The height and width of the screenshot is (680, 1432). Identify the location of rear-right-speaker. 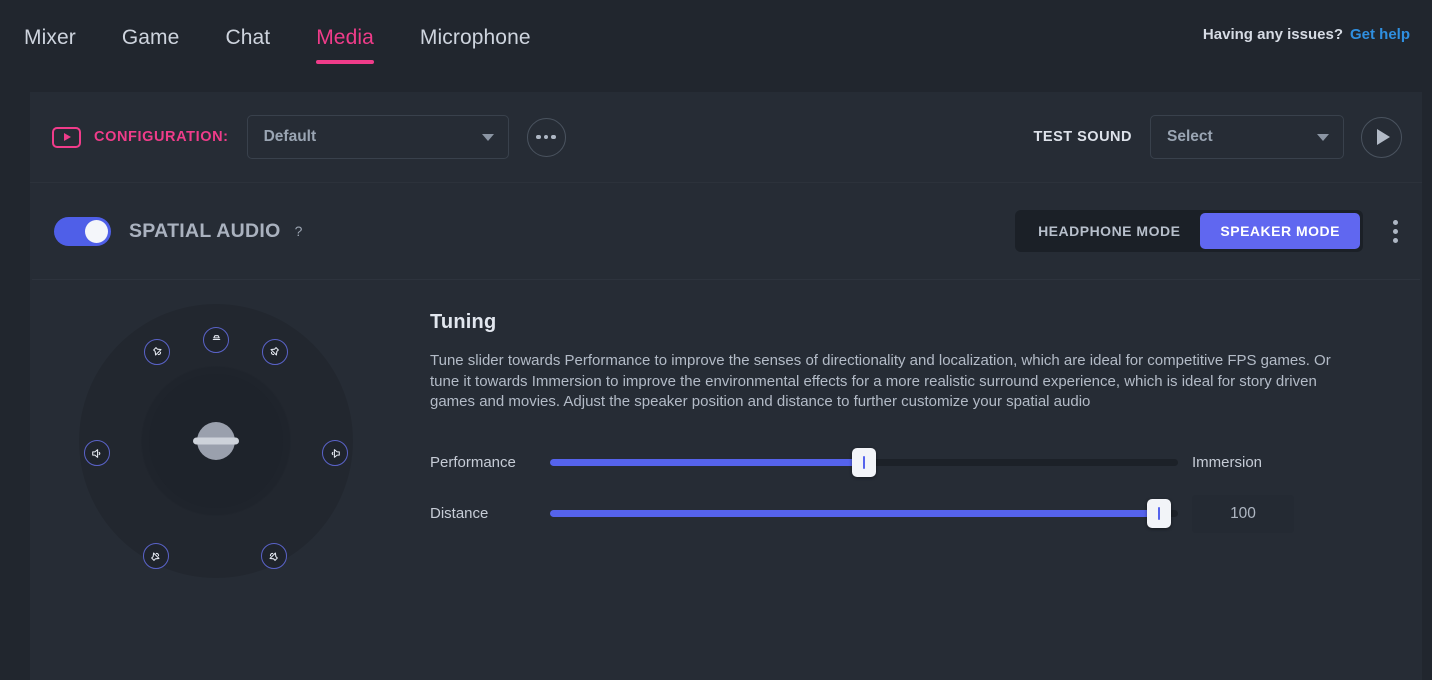
(273, 556).